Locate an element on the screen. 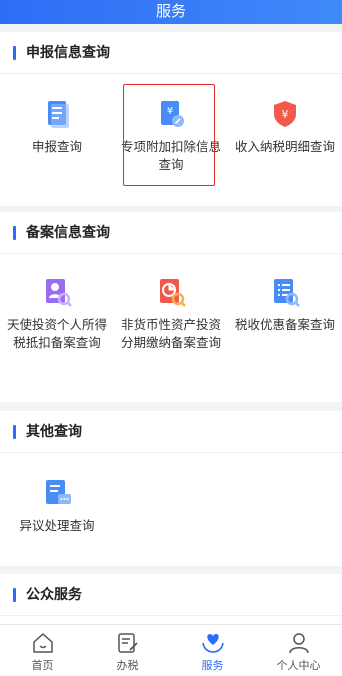 This screenshot has height=676, width=342. item-label: 税收优惠备案查询 is located at coordinates (284, 324).